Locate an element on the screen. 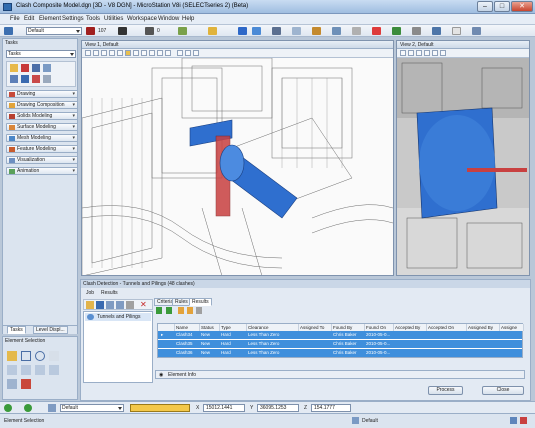 The image size is (535, 428). line-weight-icon is located at coordinates (149, 31).